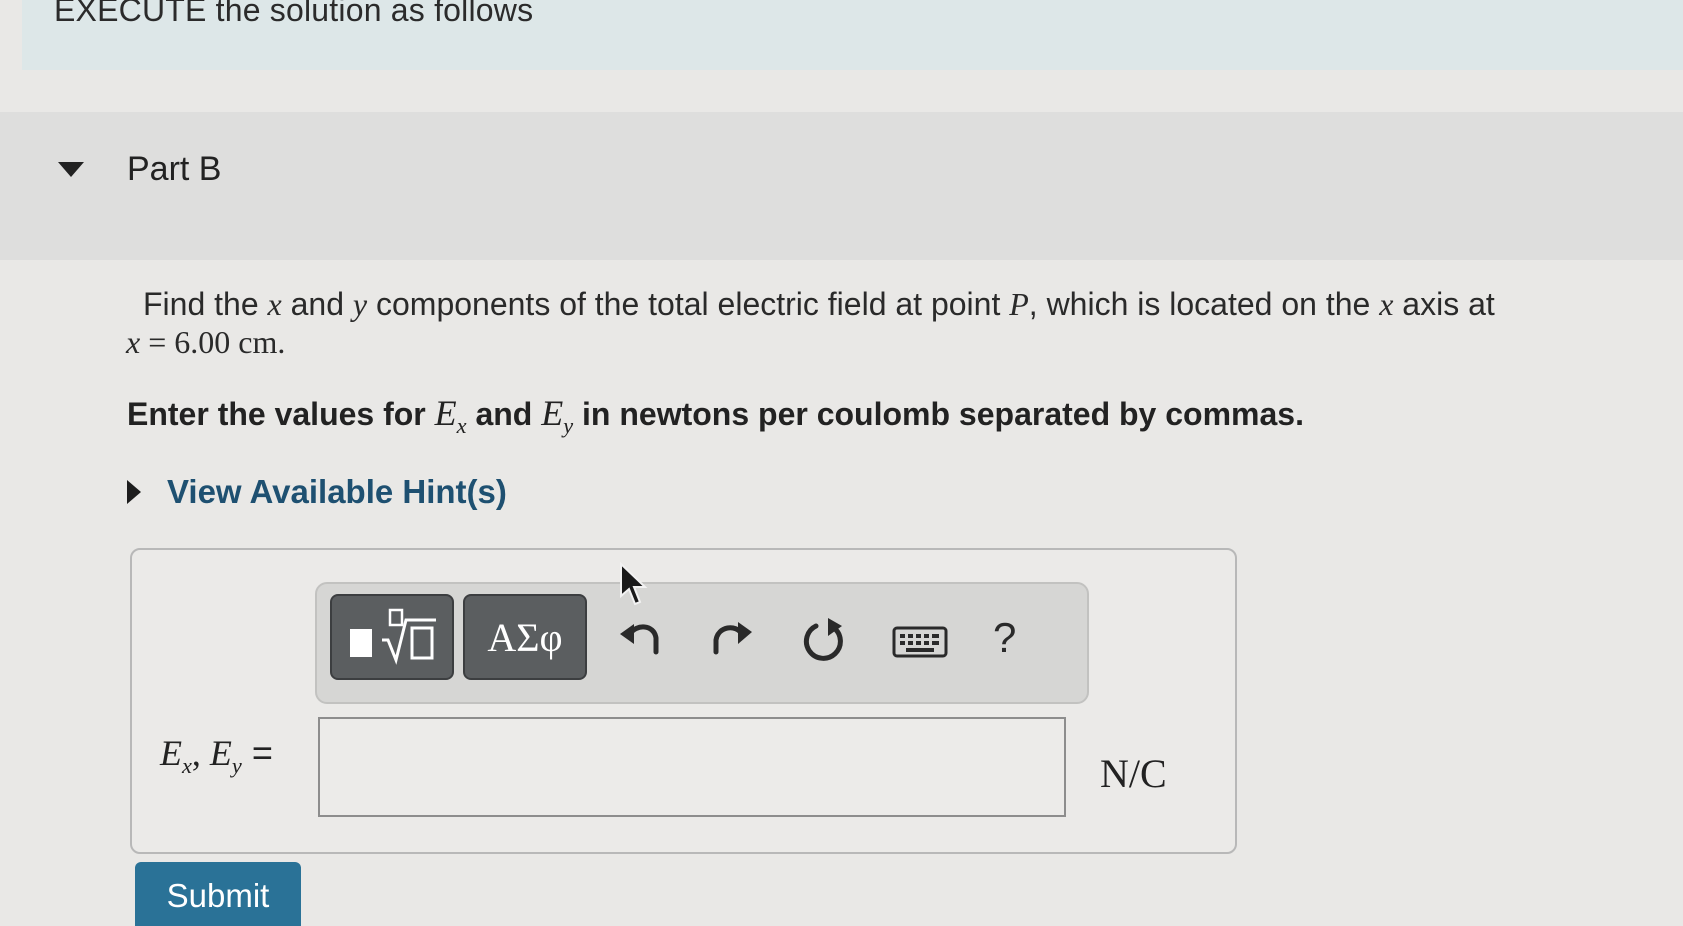 The width and height of the screenshot is (1683, 926). Describe the element at coordinates (317, 304) in the screenshot. I see `question-segment: and` at that location.